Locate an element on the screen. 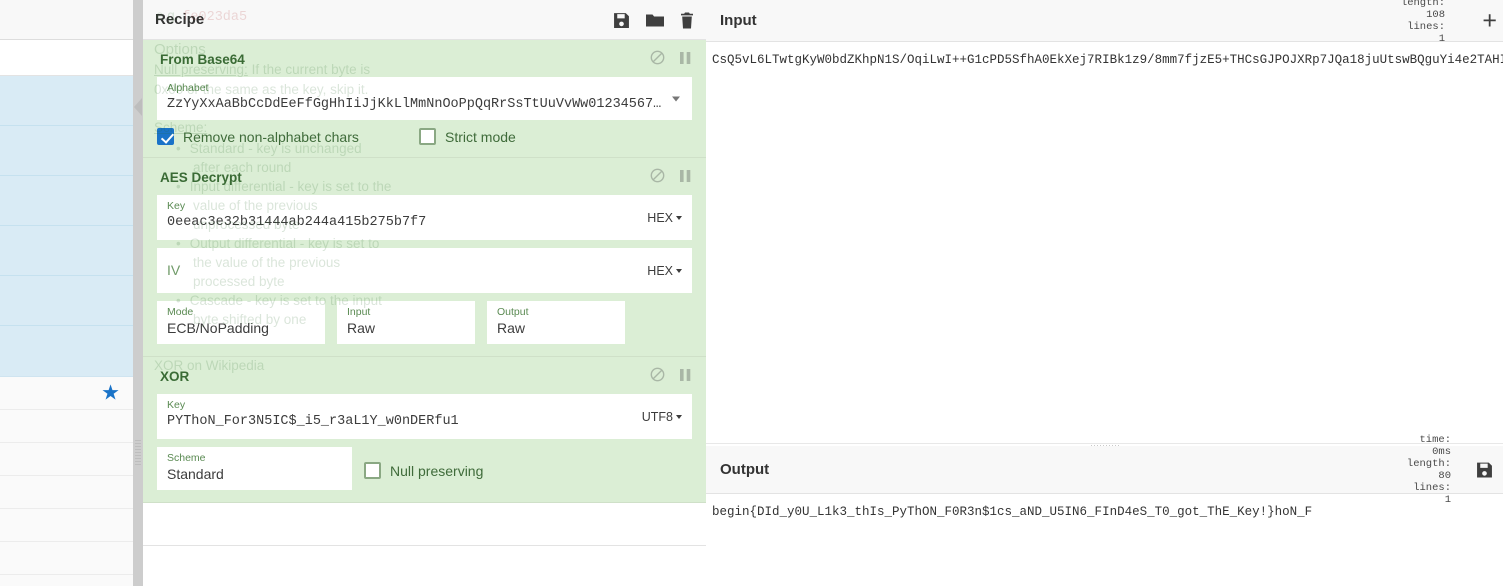 The image size is (1503, 586). save-output-icon is located at coordinates (1484, 469).